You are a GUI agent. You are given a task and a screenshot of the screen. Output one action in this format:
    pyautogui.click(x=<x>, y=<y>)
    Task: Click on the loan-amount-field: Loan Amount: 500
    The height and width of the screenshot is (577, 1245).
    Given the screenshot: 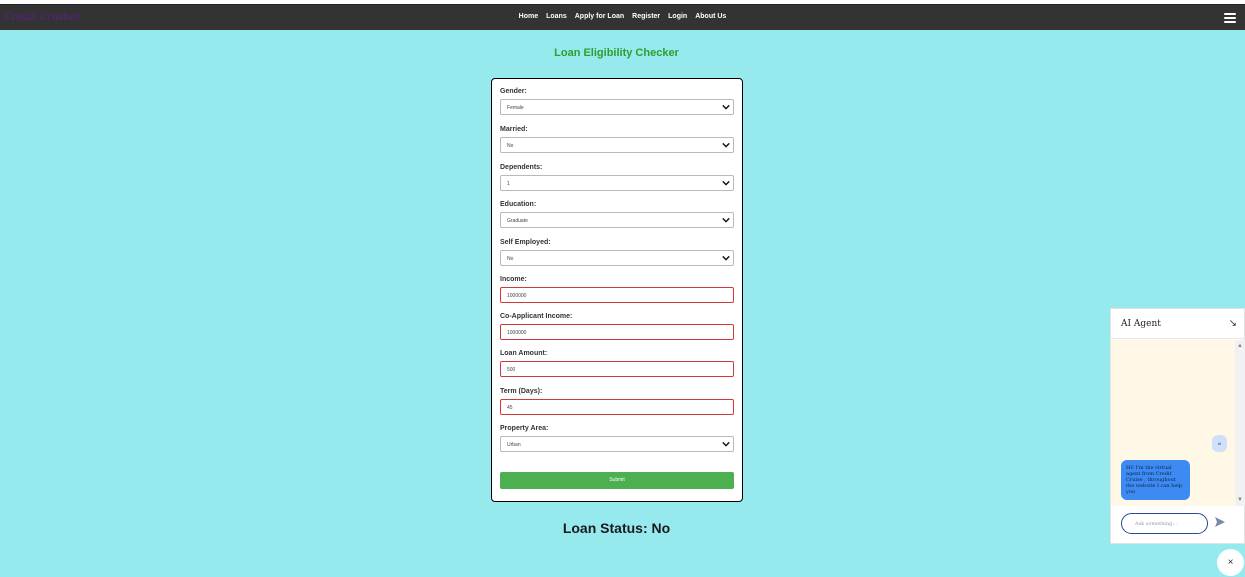 What is the action you would take?
    pyautogui.click(x=617, y=363)
    